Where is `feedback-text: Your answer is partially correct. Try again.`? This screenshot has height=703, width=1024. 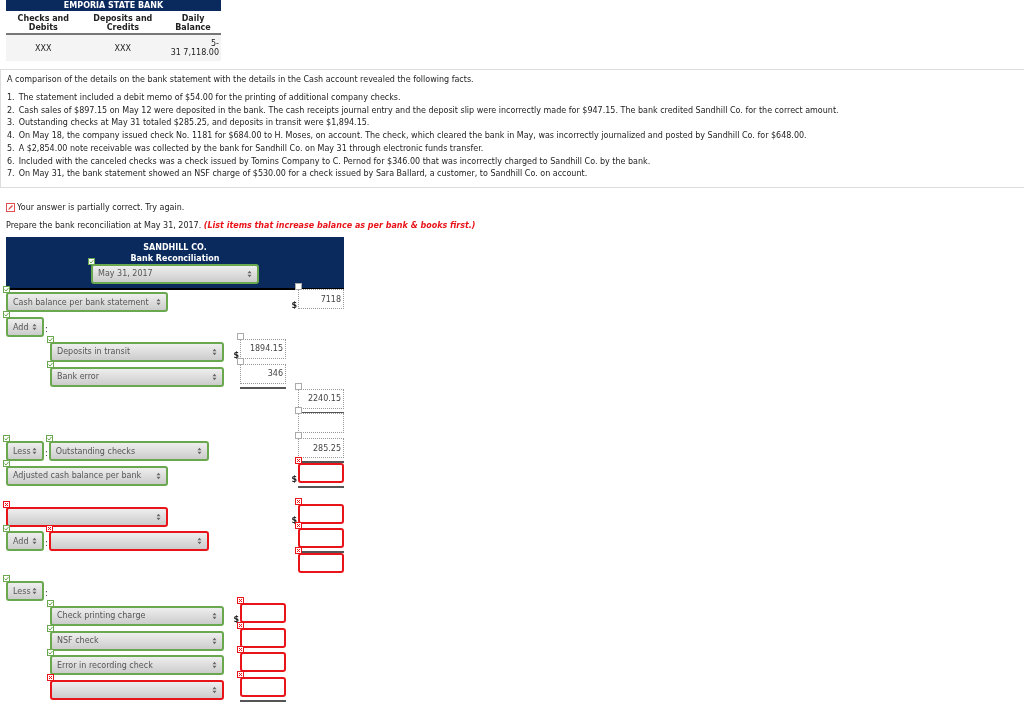
feedback-text: Your answer is partially correct. Try again. is located at coordinates (101, 207).